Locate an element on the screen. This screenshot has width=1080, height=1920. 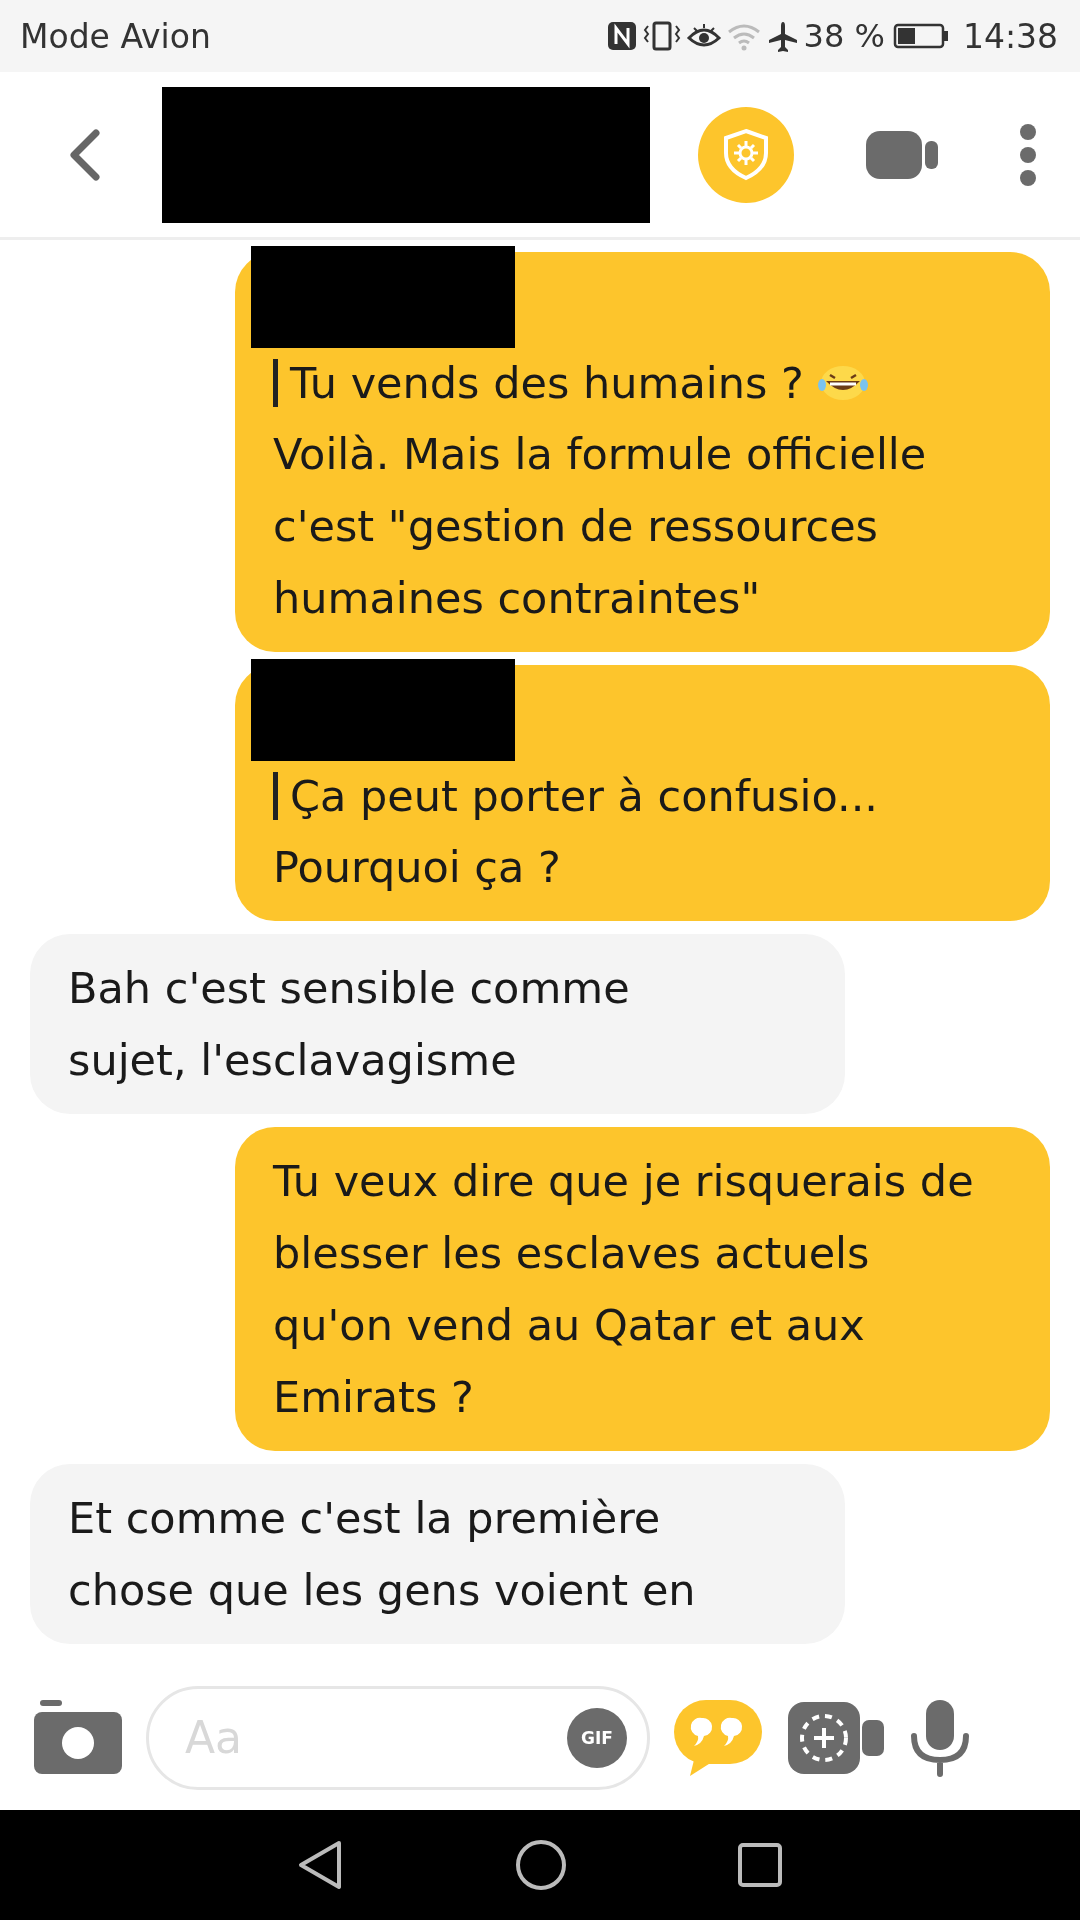
carrier-text: Mode Avion is located at coordinates (115, 36).